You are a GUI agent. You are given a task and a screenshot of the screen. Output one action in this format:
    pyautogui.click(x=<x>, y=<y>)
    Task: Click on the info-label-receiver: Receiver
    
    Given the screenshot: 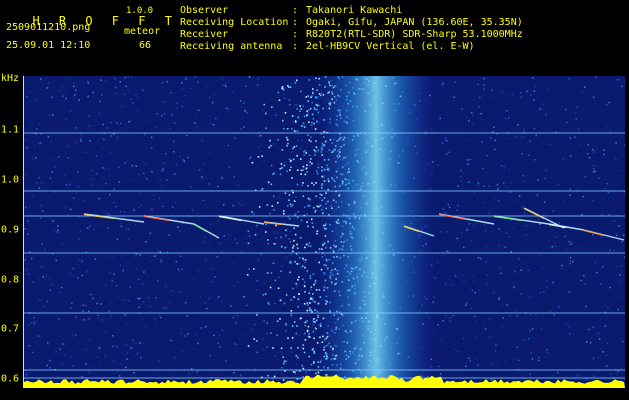 What is the action you would take?
    pyautogui.click(x=204, y=34)
    